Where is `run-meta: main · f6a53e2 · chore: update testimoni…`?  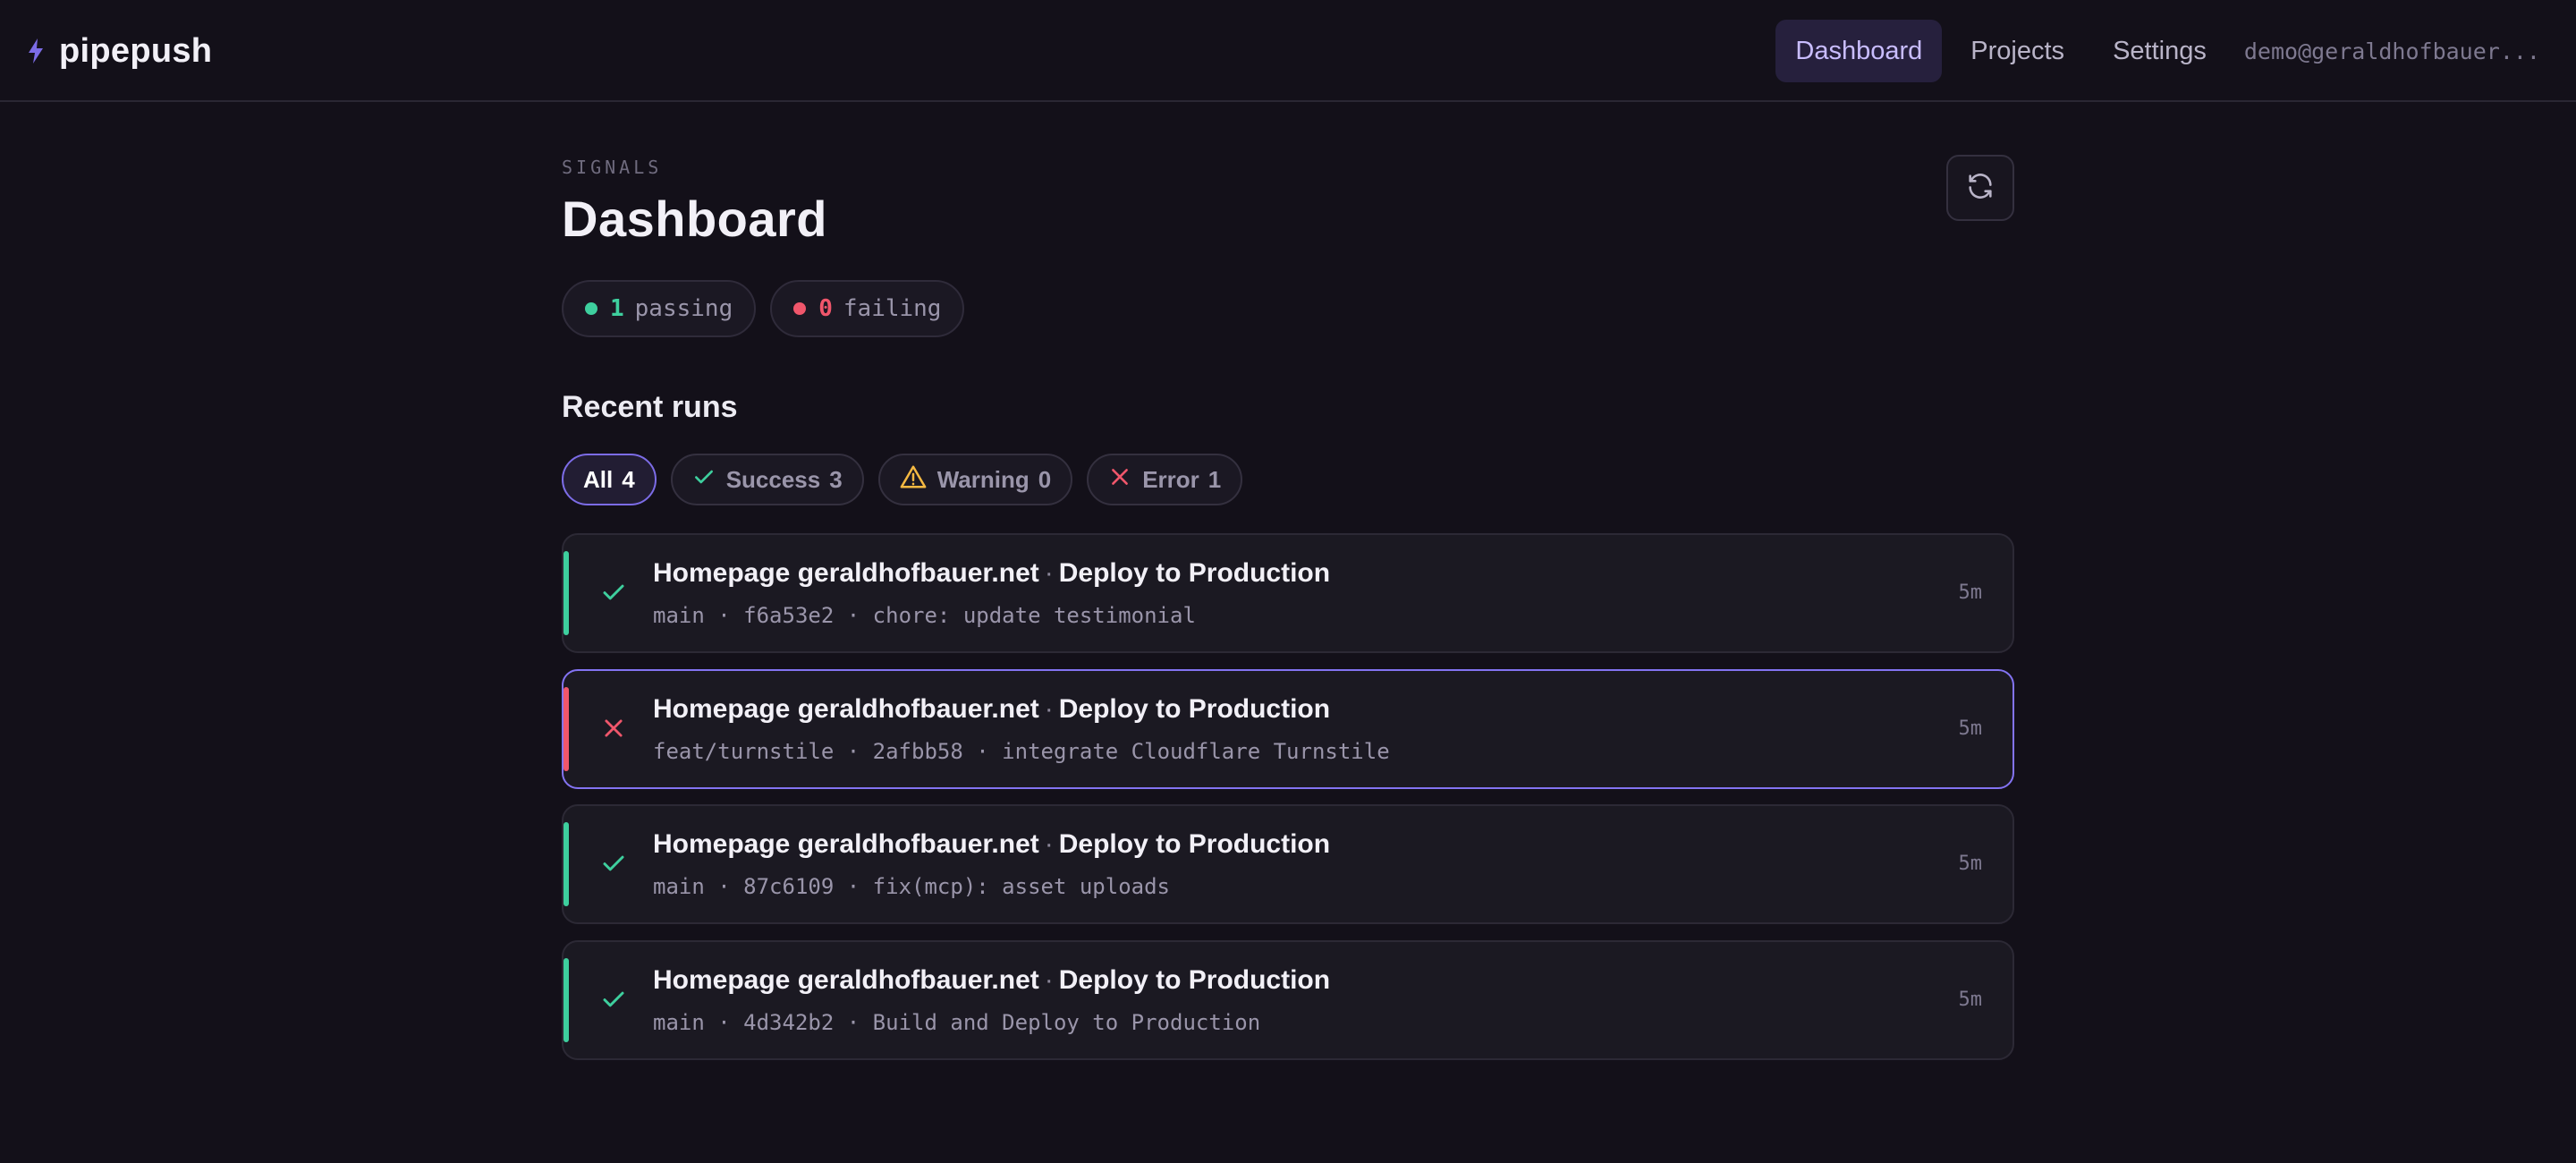
run-meta: main · f6a53e2 · chore: update testimoni… is located at coordinates (924, 615).